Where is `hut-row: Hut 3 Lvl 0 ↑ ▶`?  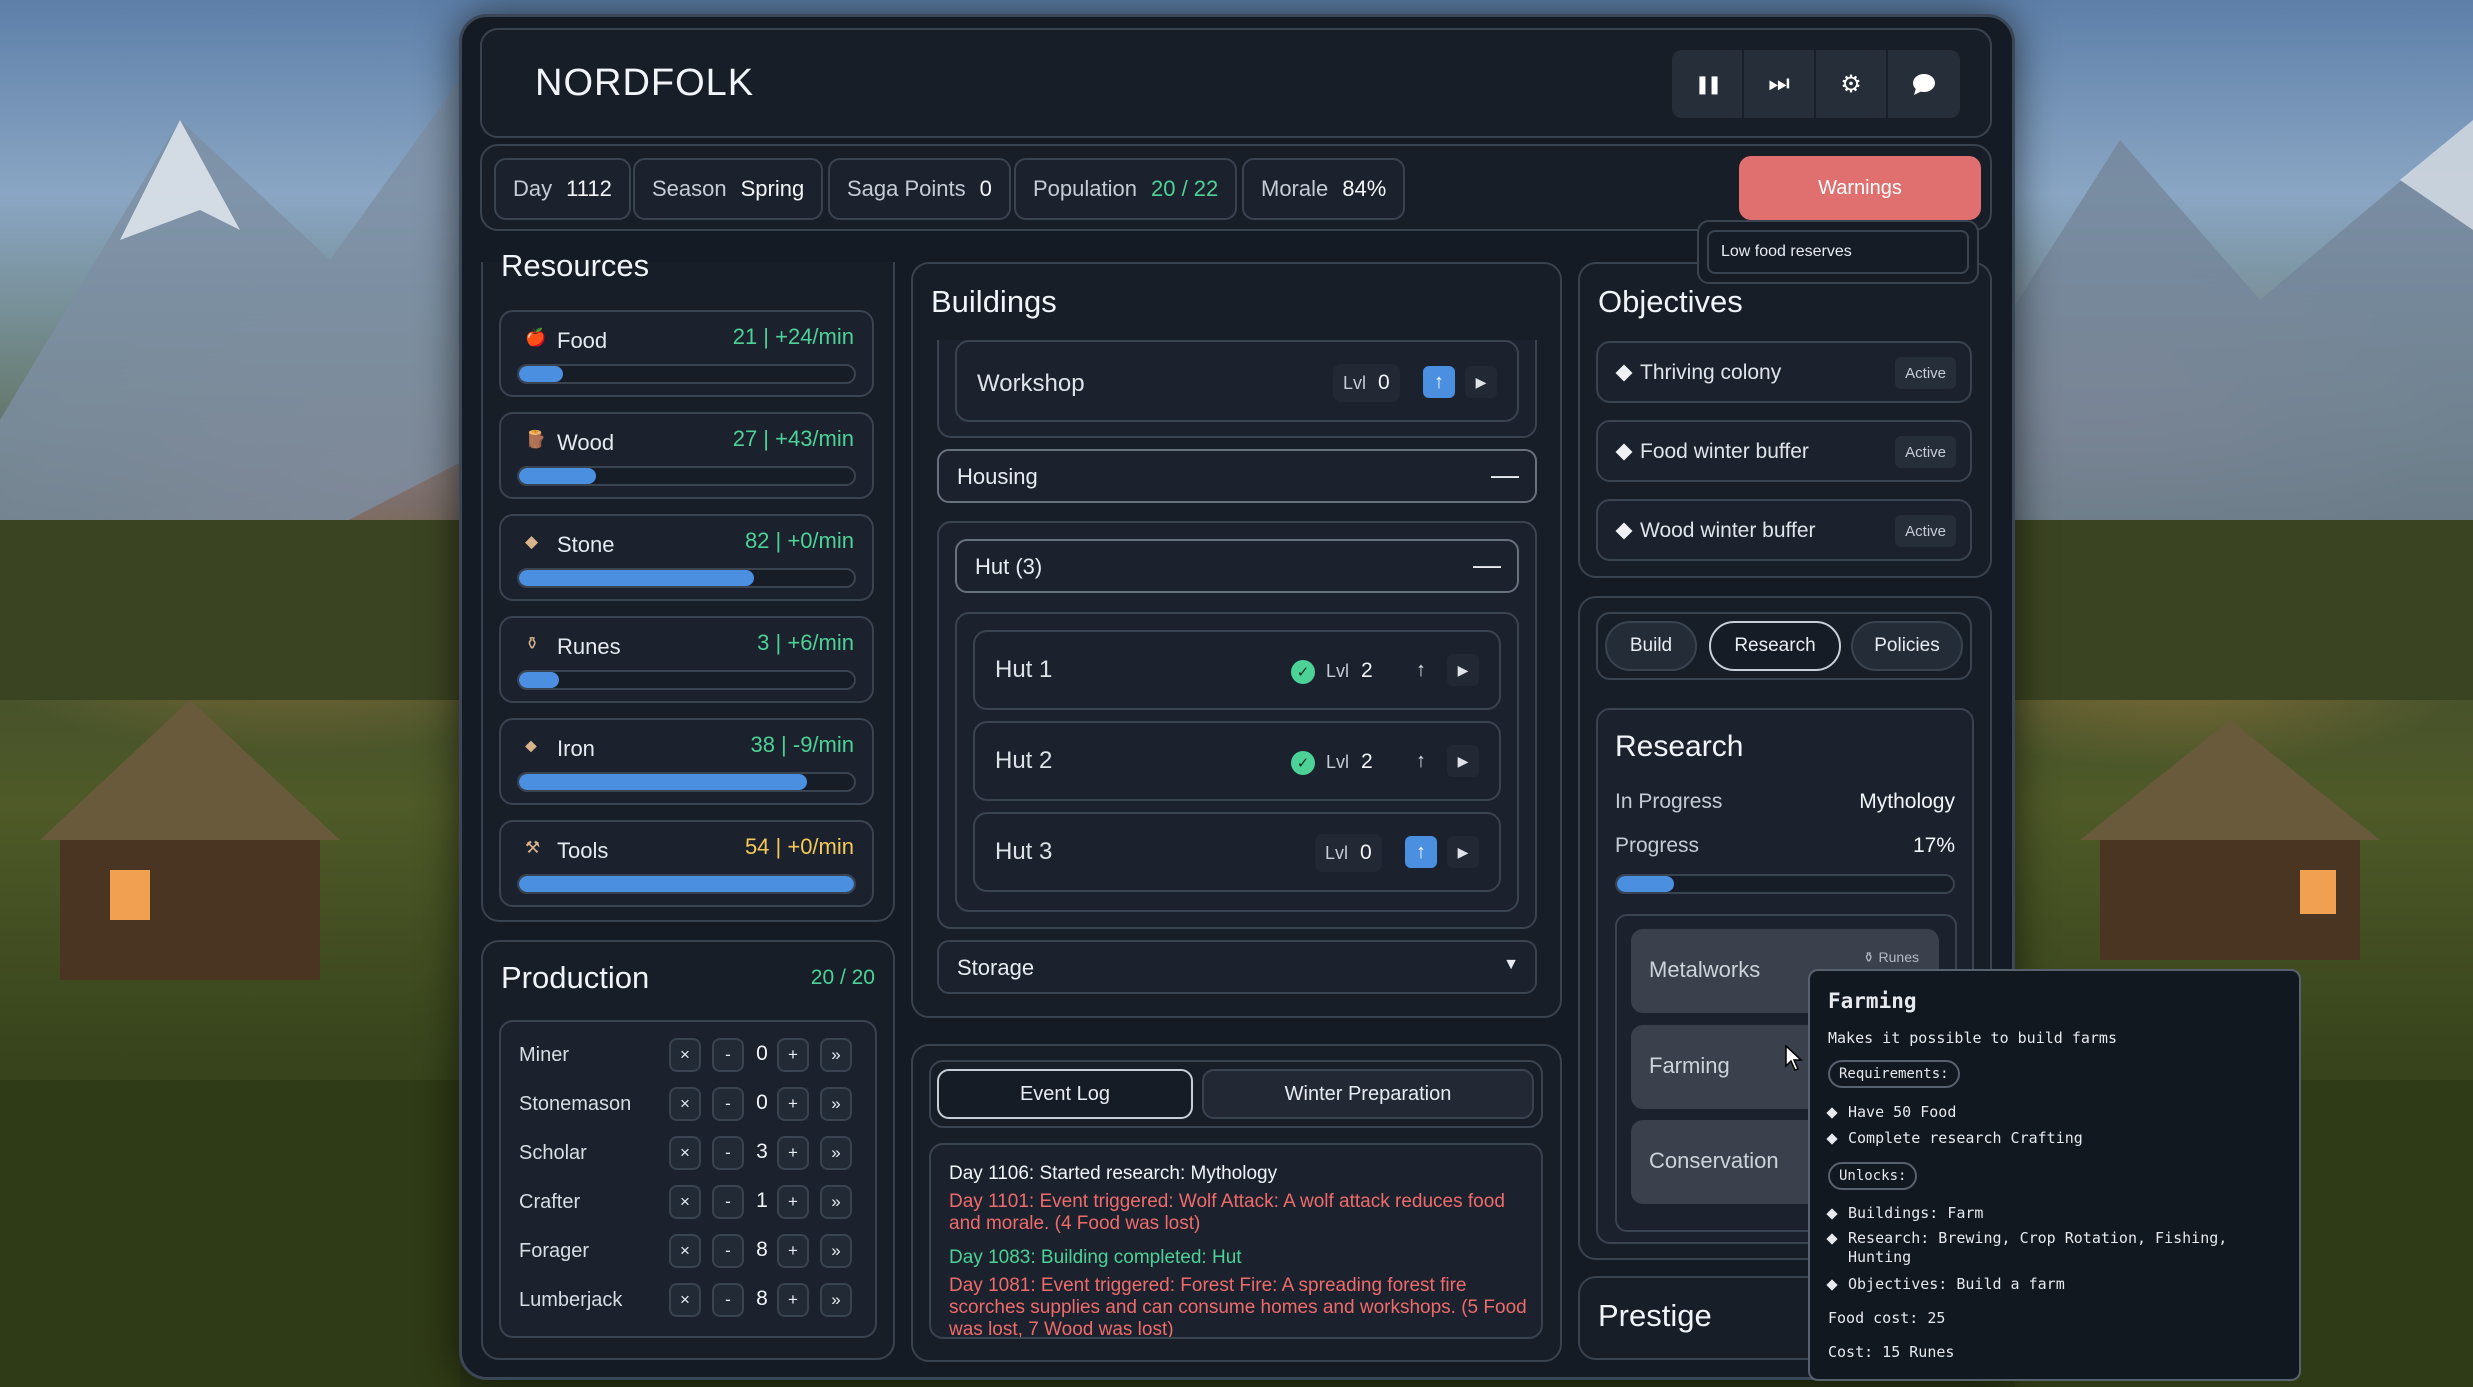 hut-row: Hut 3 Lvl 0 ↑ ▶ is located at coordinates (1237, 852).